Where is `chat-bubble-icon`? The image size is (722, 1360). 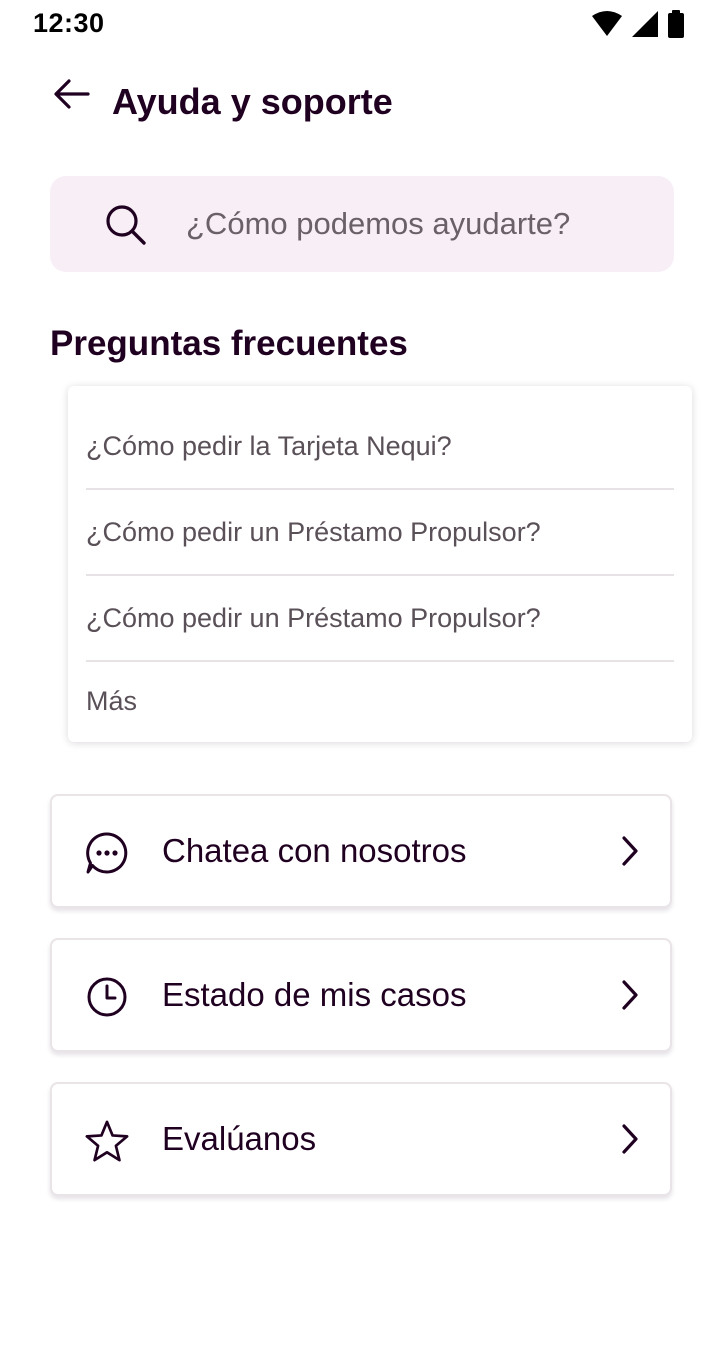
chat-bubble-icon is located at coordinates (107, 853).